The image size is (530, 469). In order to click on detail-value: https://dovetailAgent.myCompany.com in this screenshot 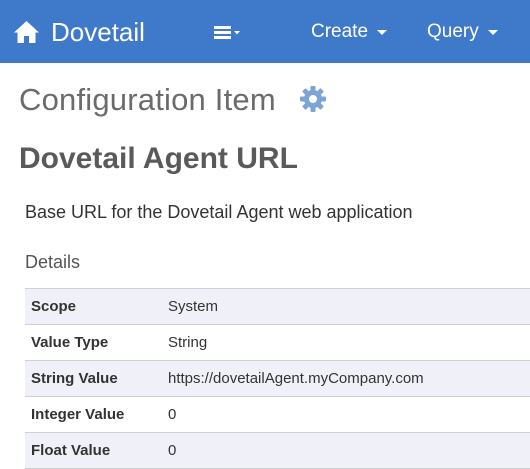, I will do `click(346, 378)`.